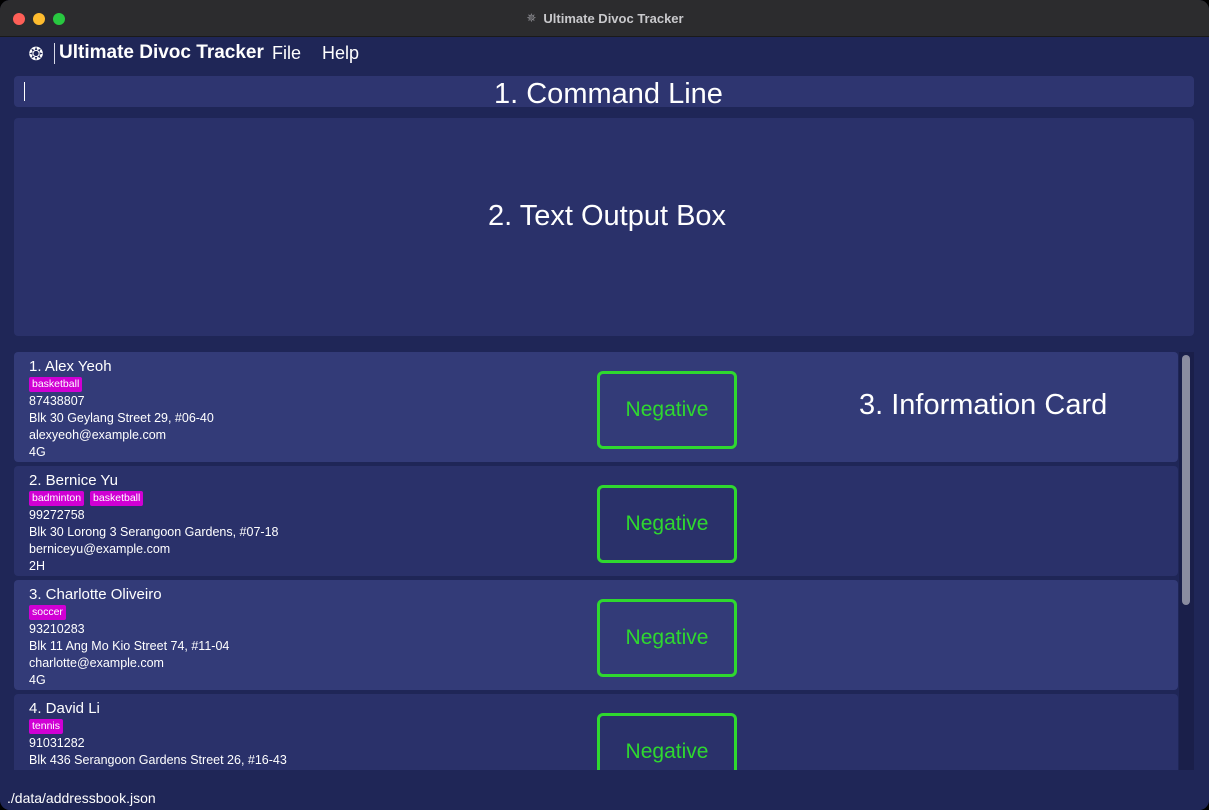 This screenshot has height=810, width=1209. Describe the element at coordinates (57, 401) in the screenshot. I see `person-phone: 87438807` at that location.